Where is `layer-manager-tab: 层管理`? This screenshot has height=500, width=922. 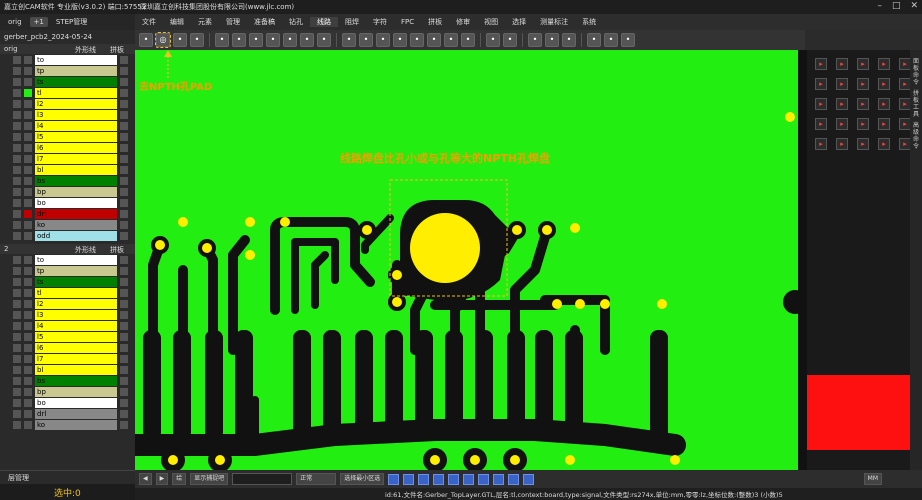
layer-manager-tab: 层管理 is located at coordinates (67, 477).